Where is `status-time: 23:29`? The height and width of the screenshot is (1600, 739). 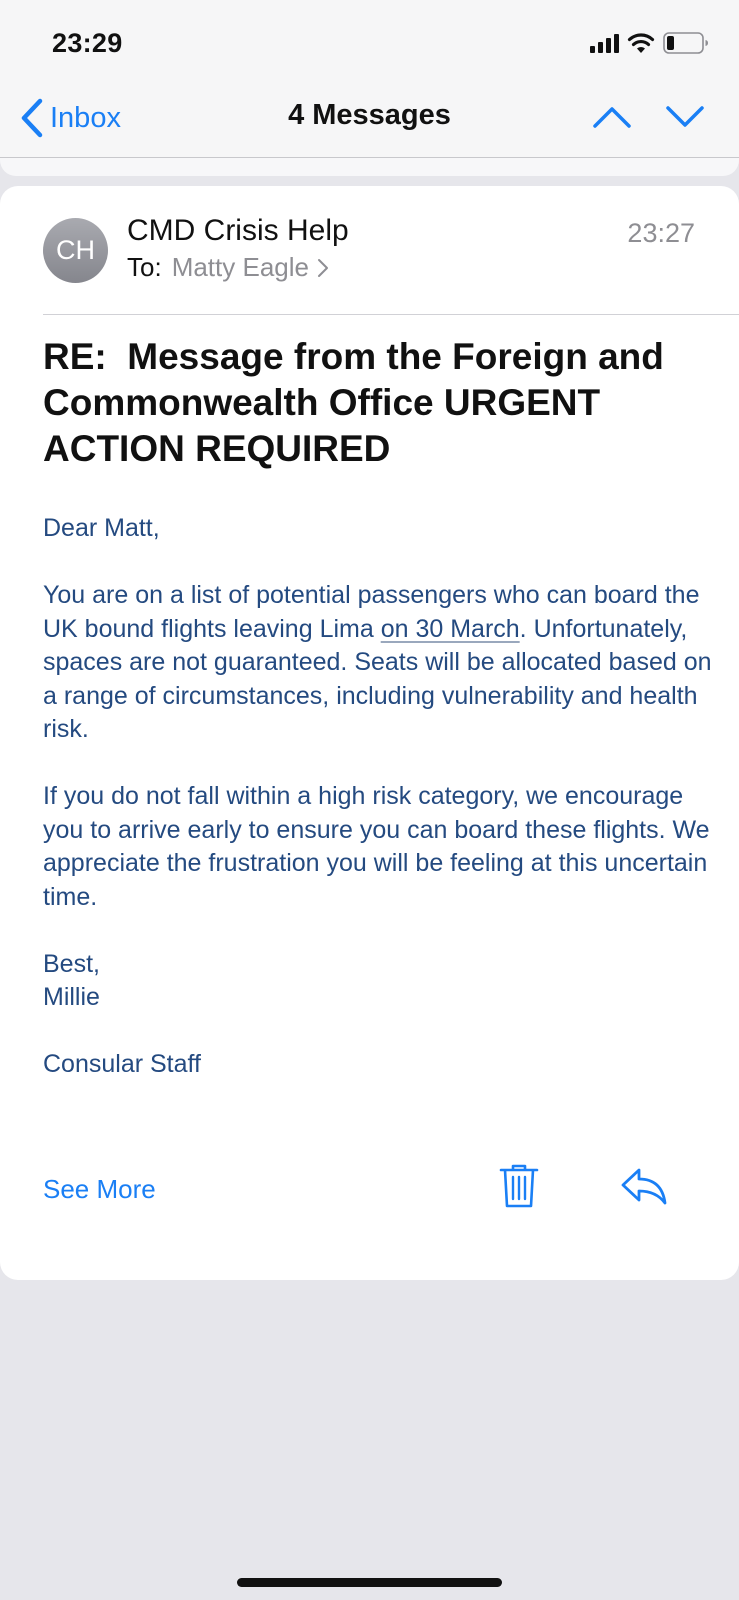 status-time: 23:29 is located at coordinates (87, 43).